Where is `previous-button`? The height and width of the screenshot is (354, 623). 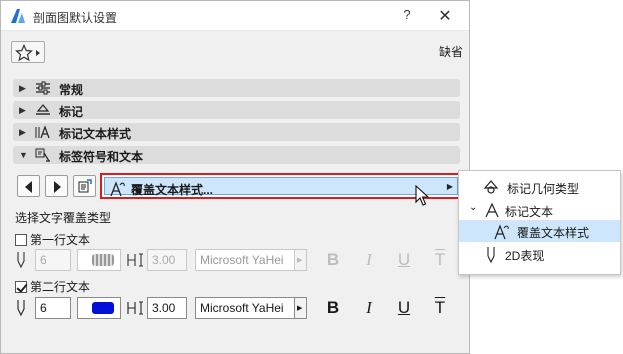 previous-button is located at coordinates (28, 186).